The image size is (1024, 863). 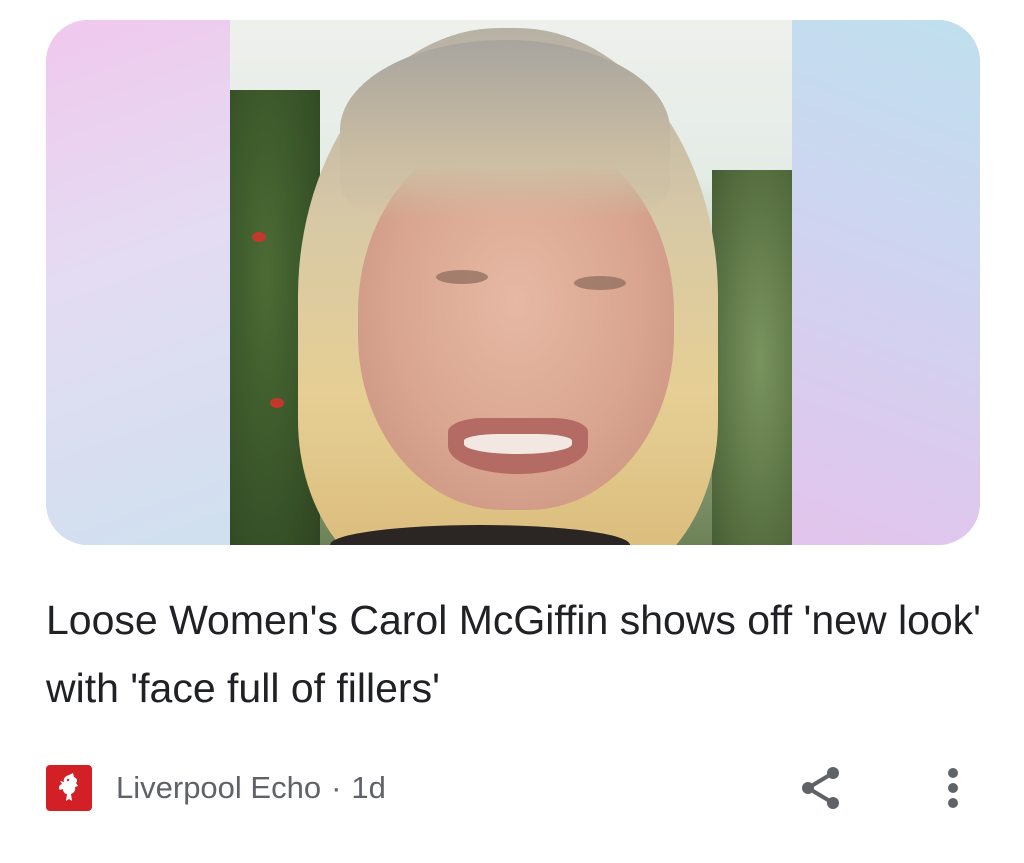 What do you see at coordinates (513, 788) in the screenshot?
I see `article-meta-row: Liverpool Echo · 1d` at bounding box center [513, 788].